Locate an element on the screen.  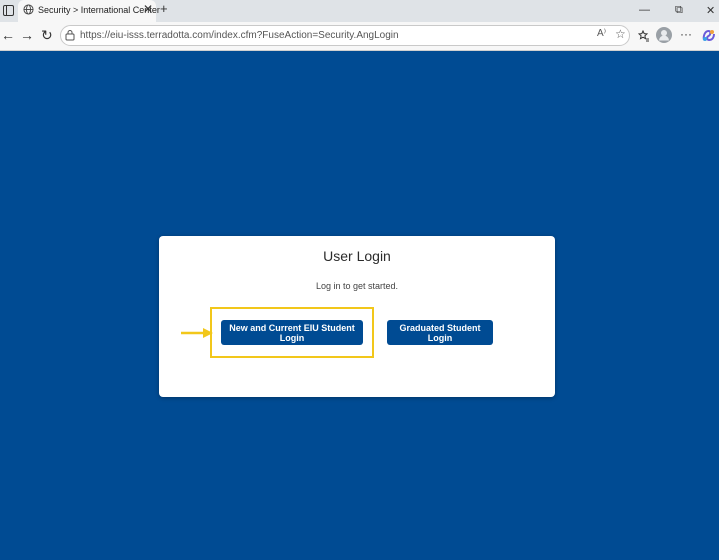
login-subtitle: Log in to get started. is located at coordinates (357, 286).